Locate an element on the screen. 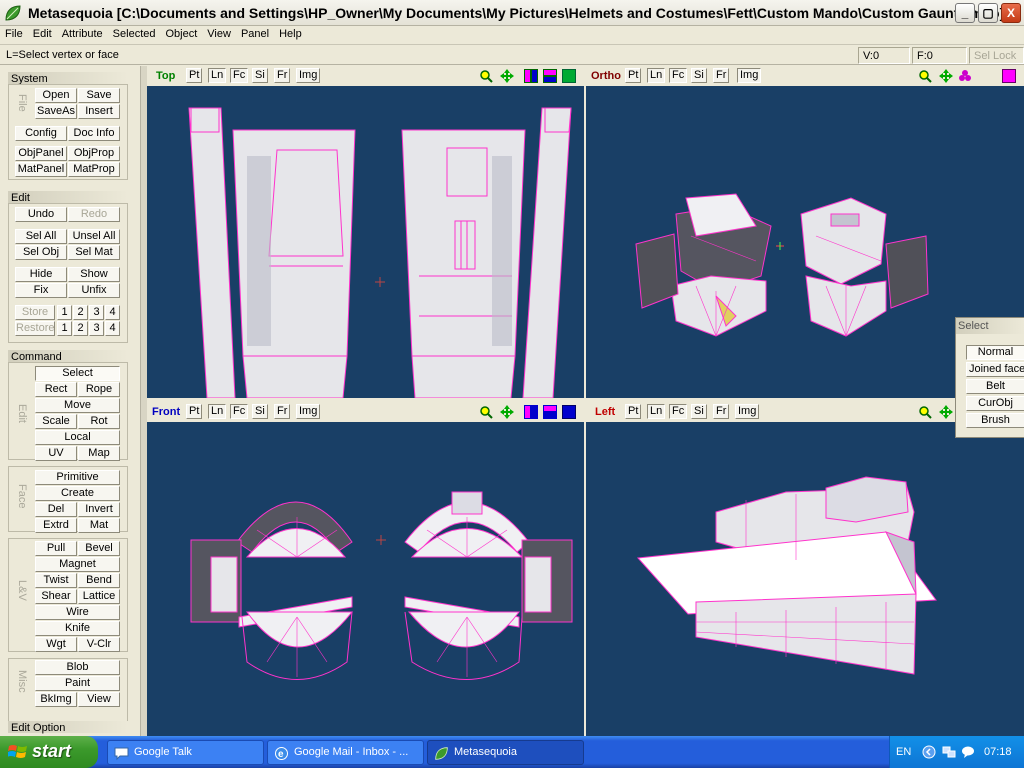 The image size is (1024, 768). ortho-pt-toggle: Pt is located at coordinates (633, 75).